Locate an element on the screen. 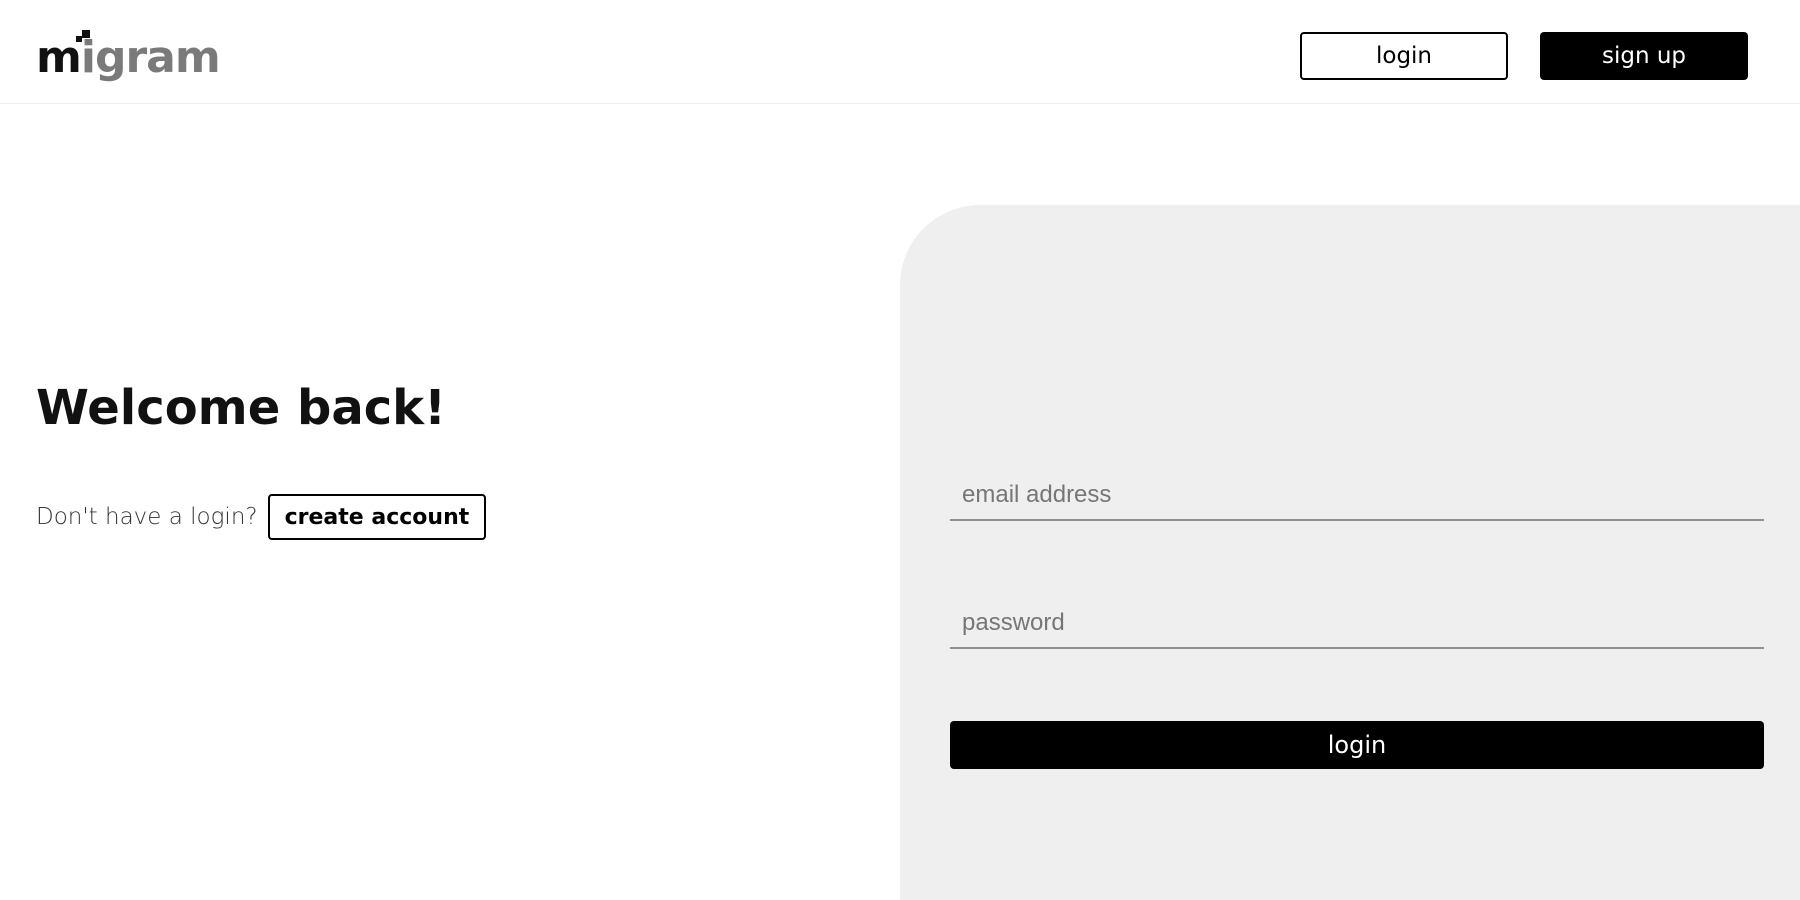 This screenshot has width=1800, height=900. logo-tick-mark is located at coordinates (79, 39).